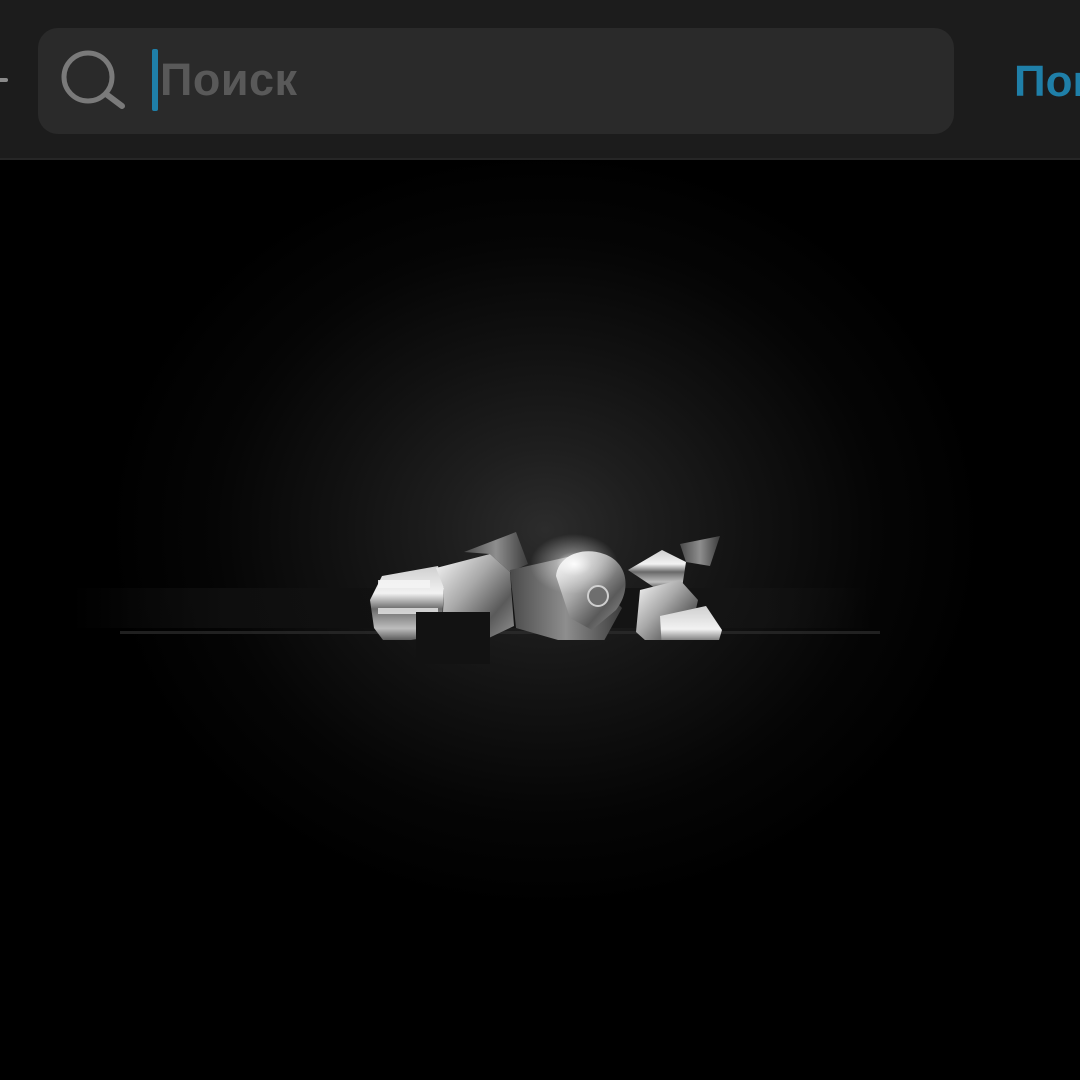 The height and width of the screenshot is (1080, 1080). I want to click on search-button: Пои, so click(1047, 82).